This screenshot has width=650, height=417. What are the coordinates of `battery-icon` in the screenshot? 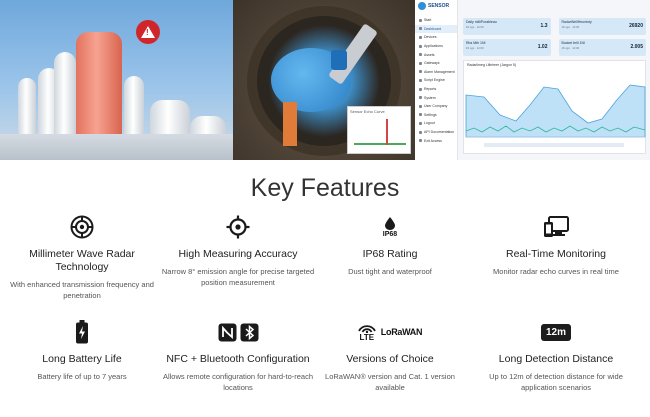 It's located at (82, 332).